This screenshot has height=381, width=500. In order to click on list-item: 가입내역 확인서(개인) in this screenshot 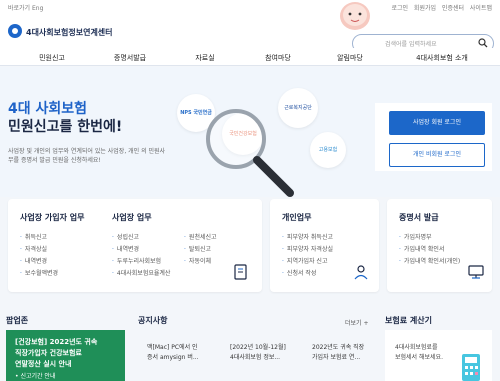, I will do `click(429, 260)`.